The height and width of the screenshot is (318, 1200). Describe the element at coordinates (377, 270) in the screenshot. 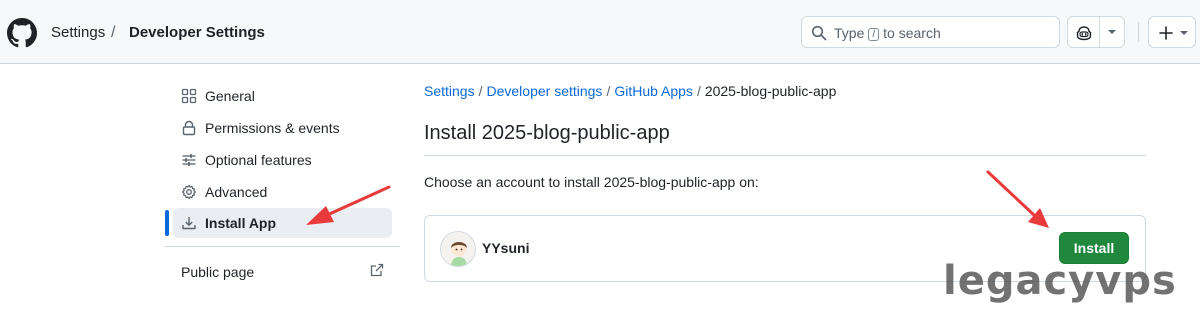

I see `link-external-icon` at that location.